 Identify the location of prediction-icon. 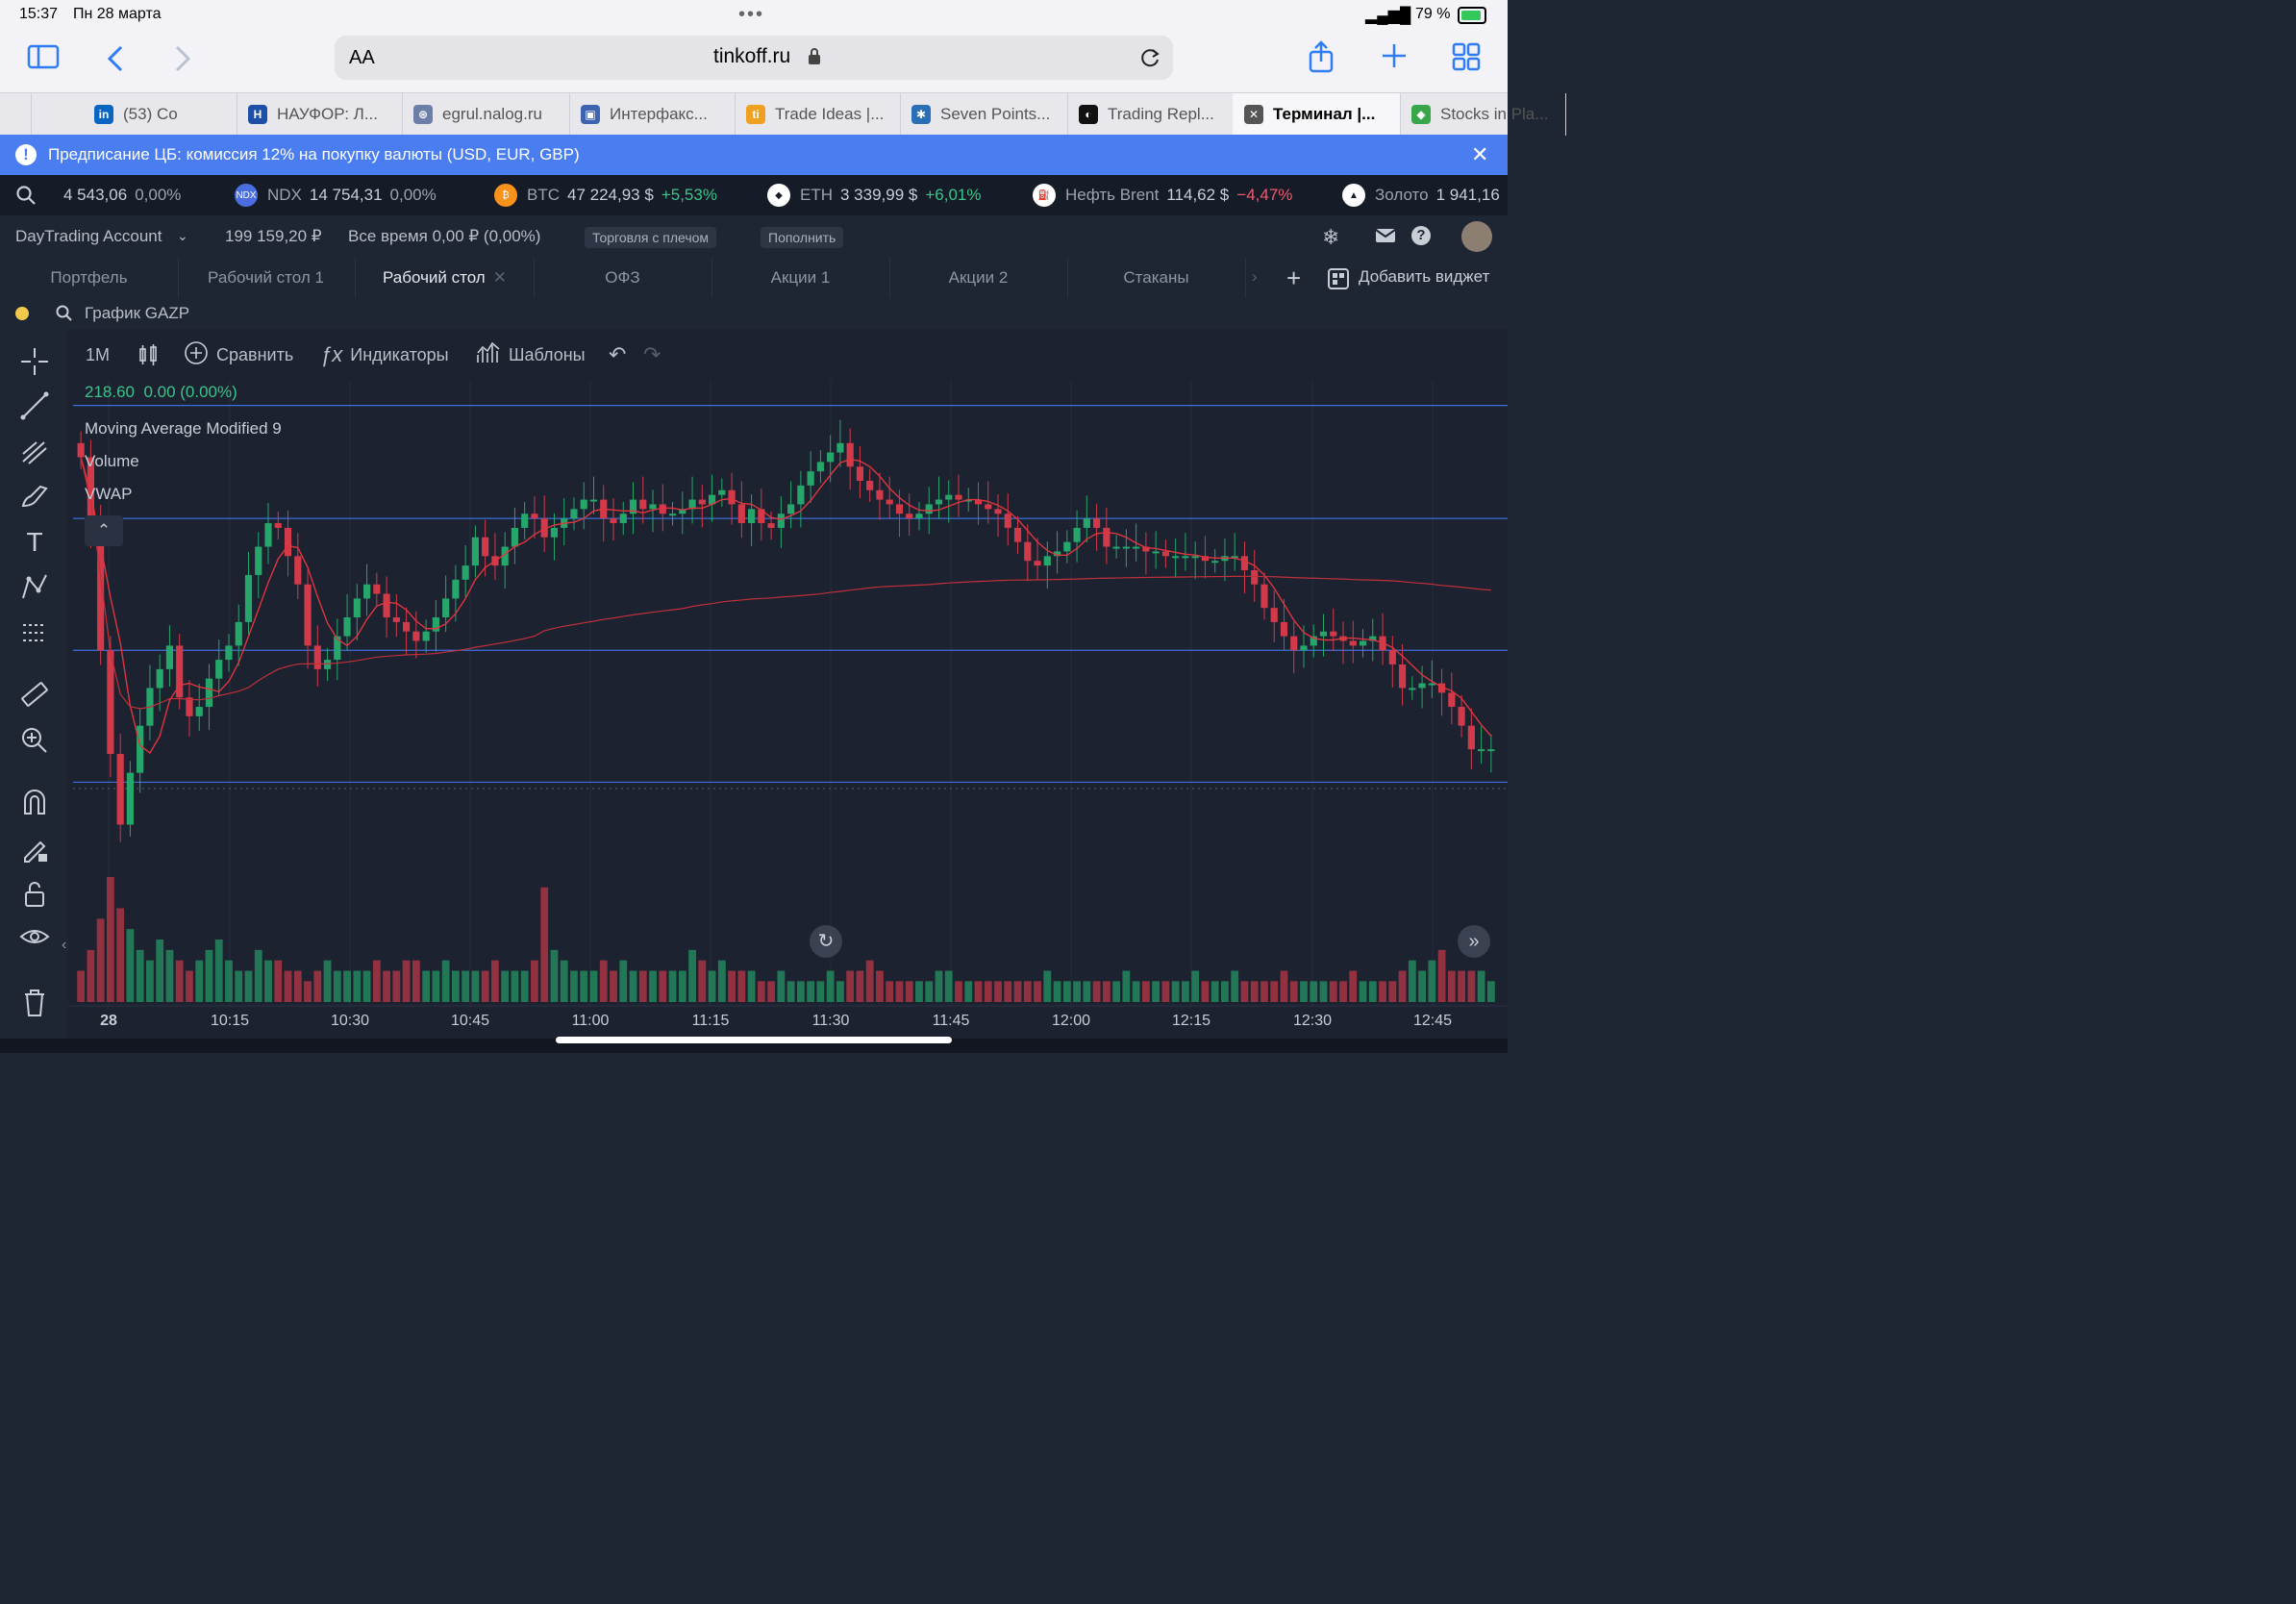
(34, 633).